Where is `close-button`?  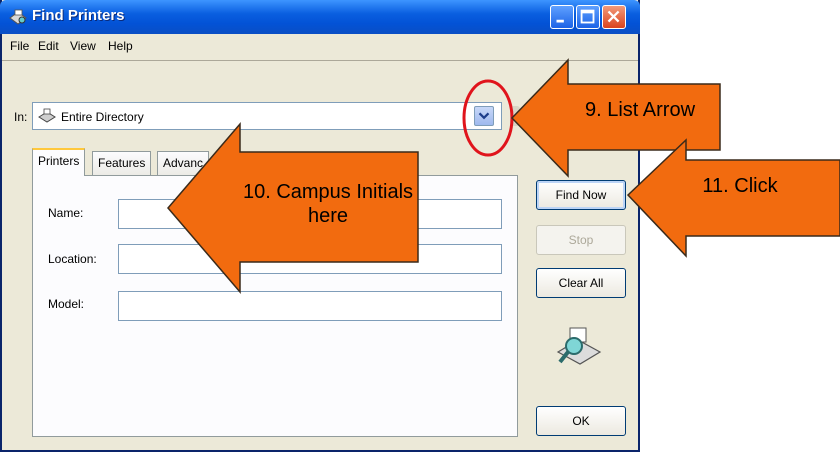
close-button is located at coordinates (614, 17).